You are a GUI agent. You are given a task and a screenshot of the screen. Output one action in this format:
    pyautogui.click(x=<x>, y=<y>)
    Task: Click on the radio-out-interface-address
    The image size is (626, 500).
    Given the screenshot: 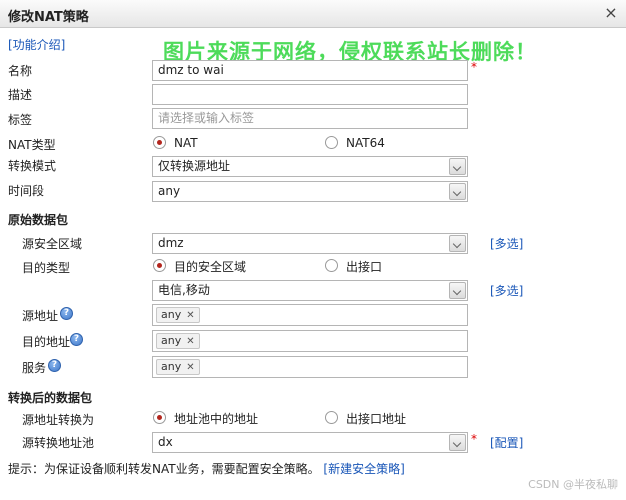 What is the action you would take?
    pyautogui.click(x=331, y=417)
    